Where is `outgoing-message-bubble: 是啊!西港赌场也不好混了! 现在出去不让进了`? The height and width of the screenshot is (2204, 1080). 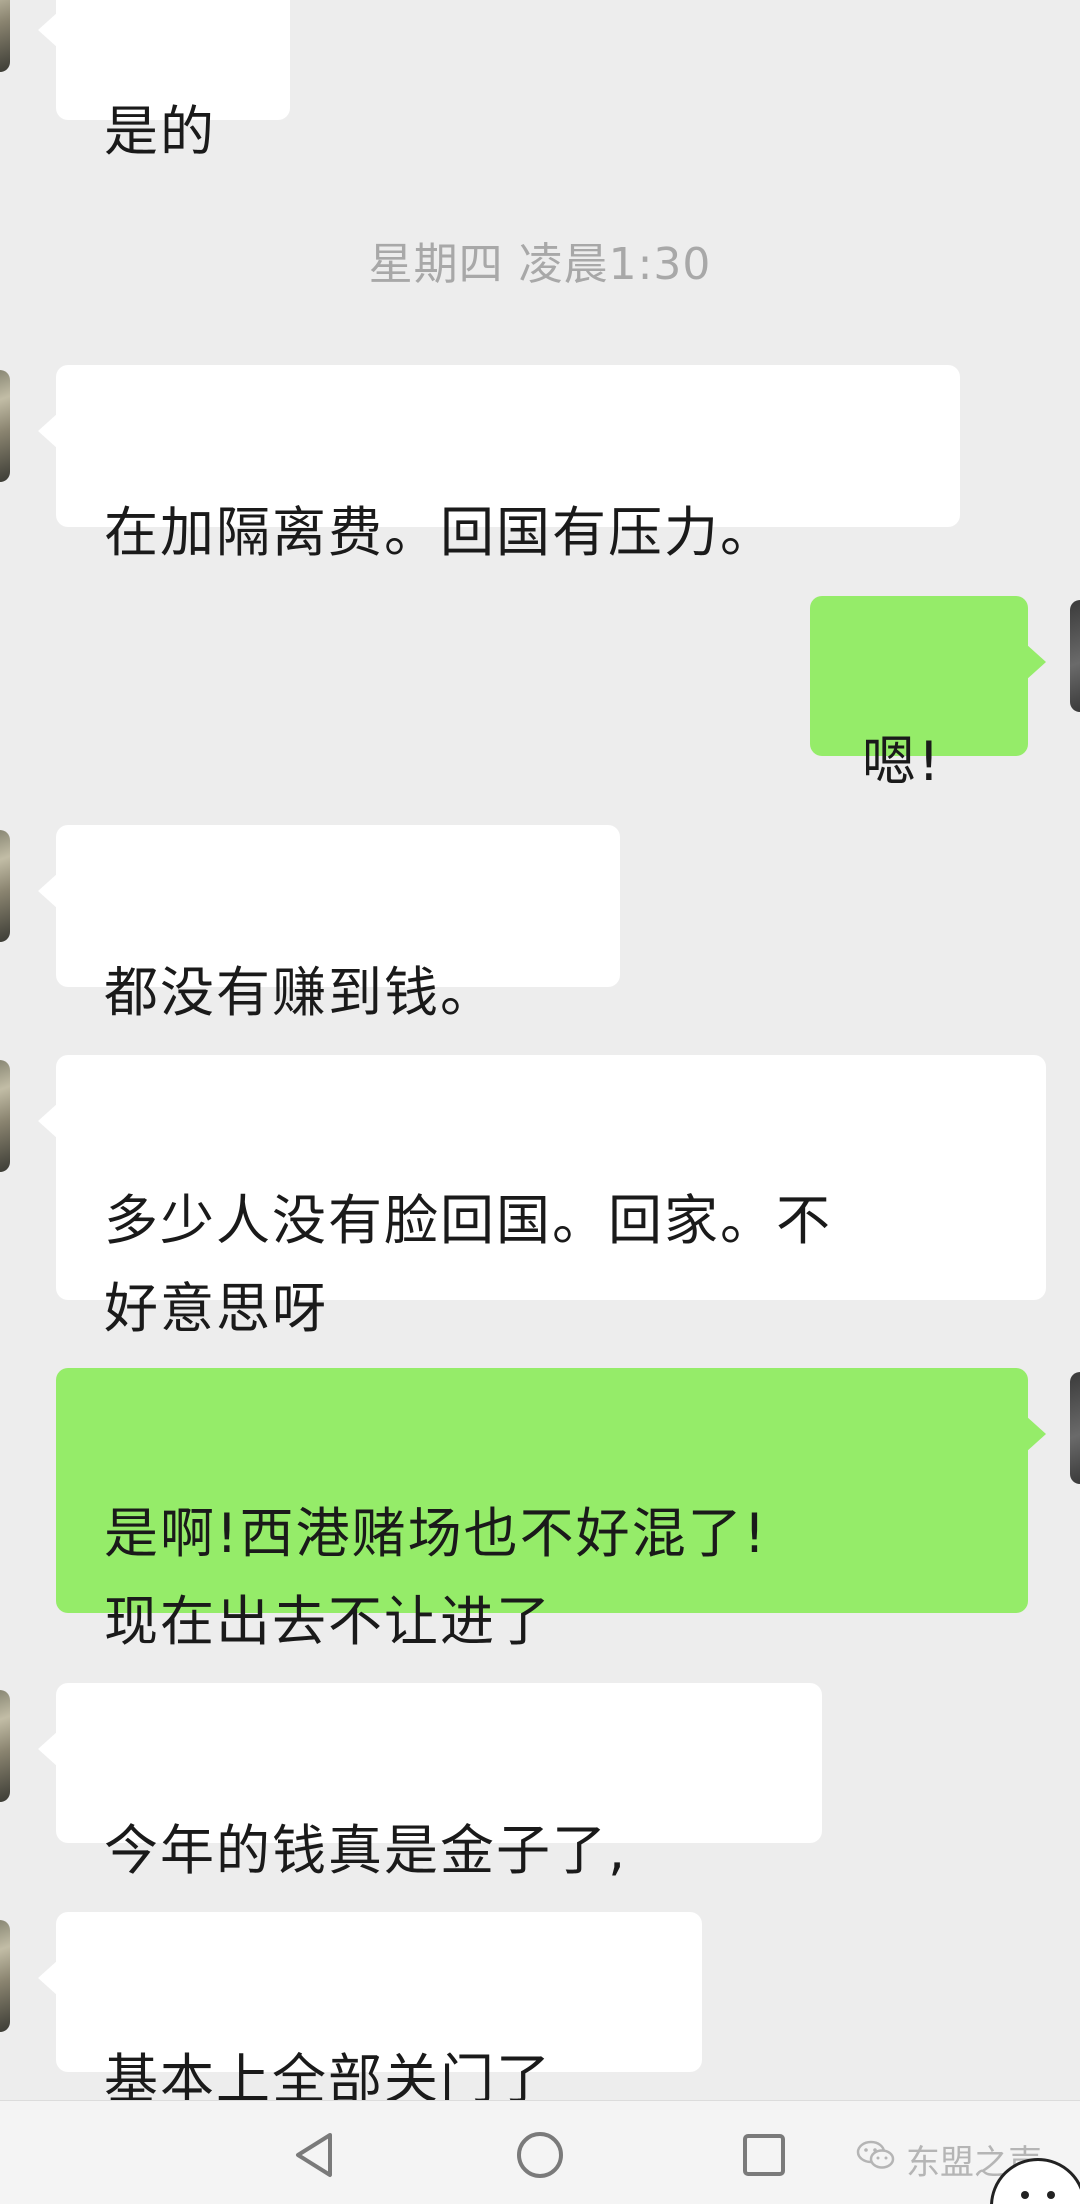 outgoing-message-bubble: 是啊!西港赌场也不好混了! 现在出去不让进了 is located at coordinates (551, 1510).